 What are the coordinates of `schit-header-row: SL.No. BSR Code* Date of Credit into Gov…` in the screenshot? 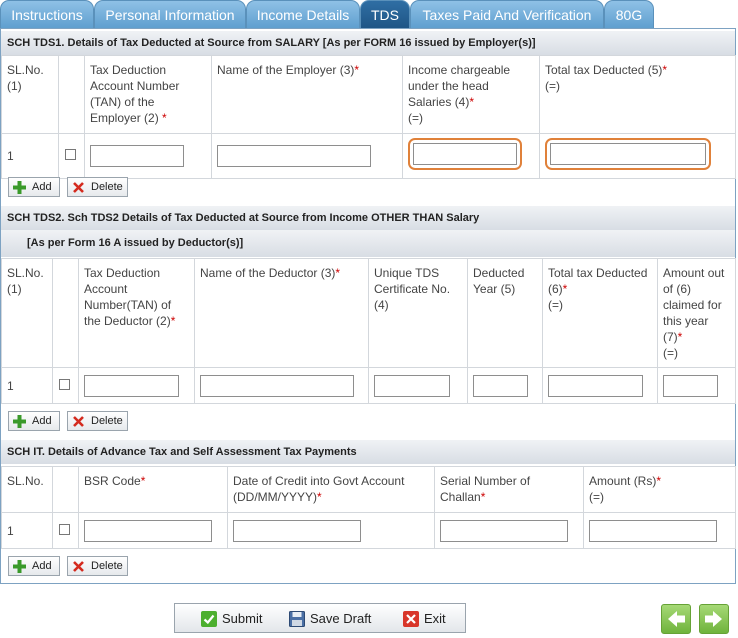 It's located at (368, 489).